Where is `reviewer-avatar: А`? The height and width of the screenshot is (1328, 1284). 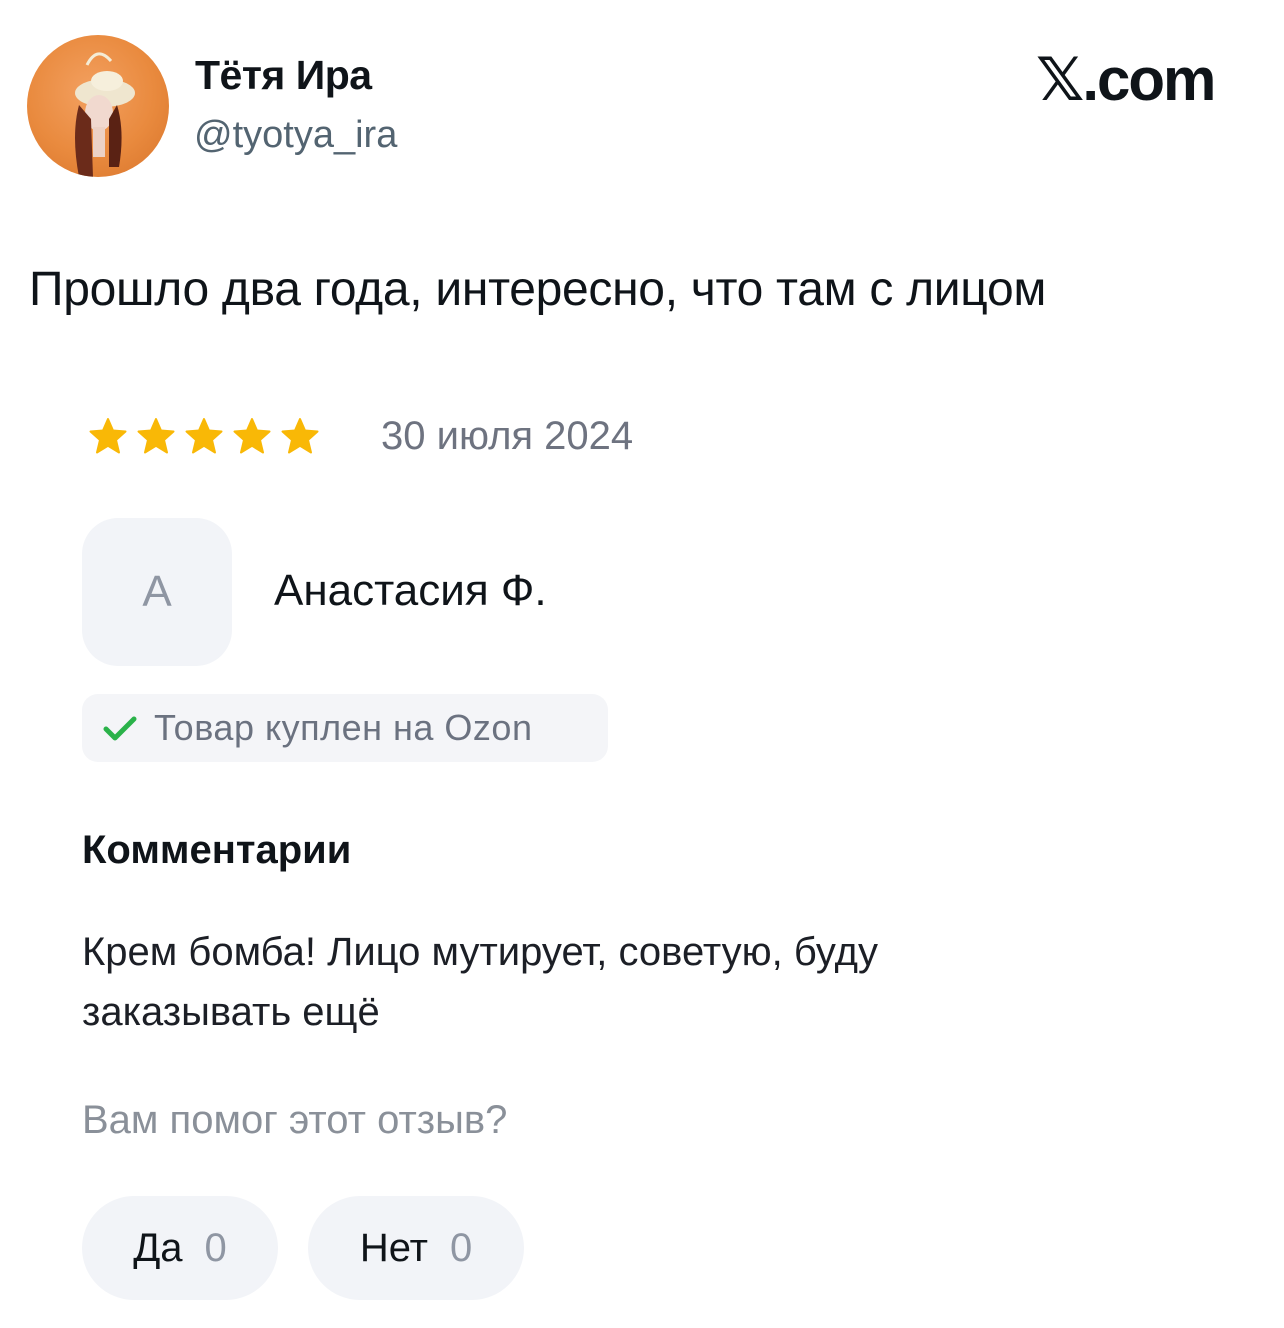 reviewer-avatar: А is located at coordinates (157, 592).